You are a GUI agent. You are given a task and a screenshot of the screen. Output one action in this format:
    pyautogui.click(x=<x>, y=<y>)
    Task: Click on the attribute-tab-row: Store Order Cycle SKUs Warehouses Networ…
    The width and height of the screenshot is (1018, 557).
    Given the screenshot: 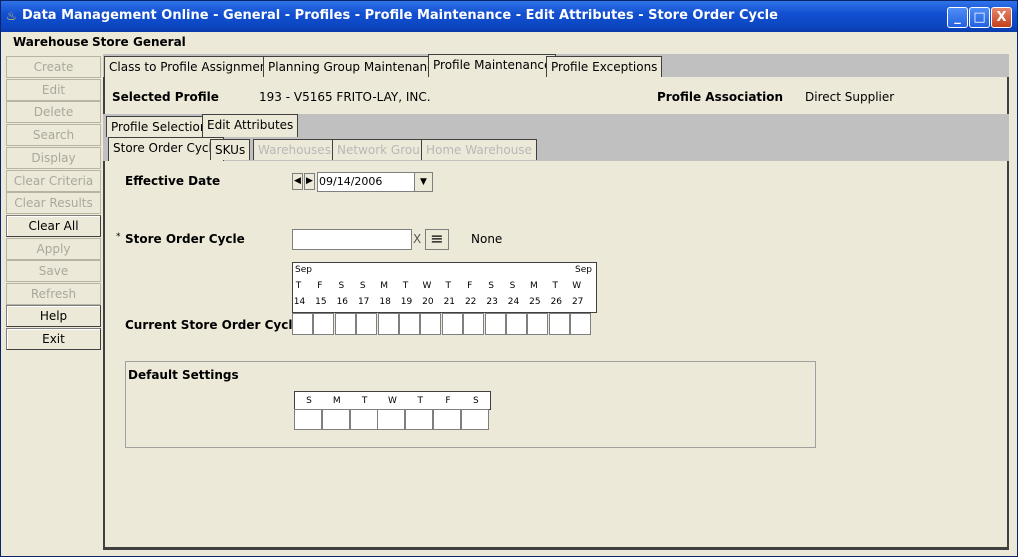 What is the action you would take?
    pyautogui.click(x=556, y=149)
    